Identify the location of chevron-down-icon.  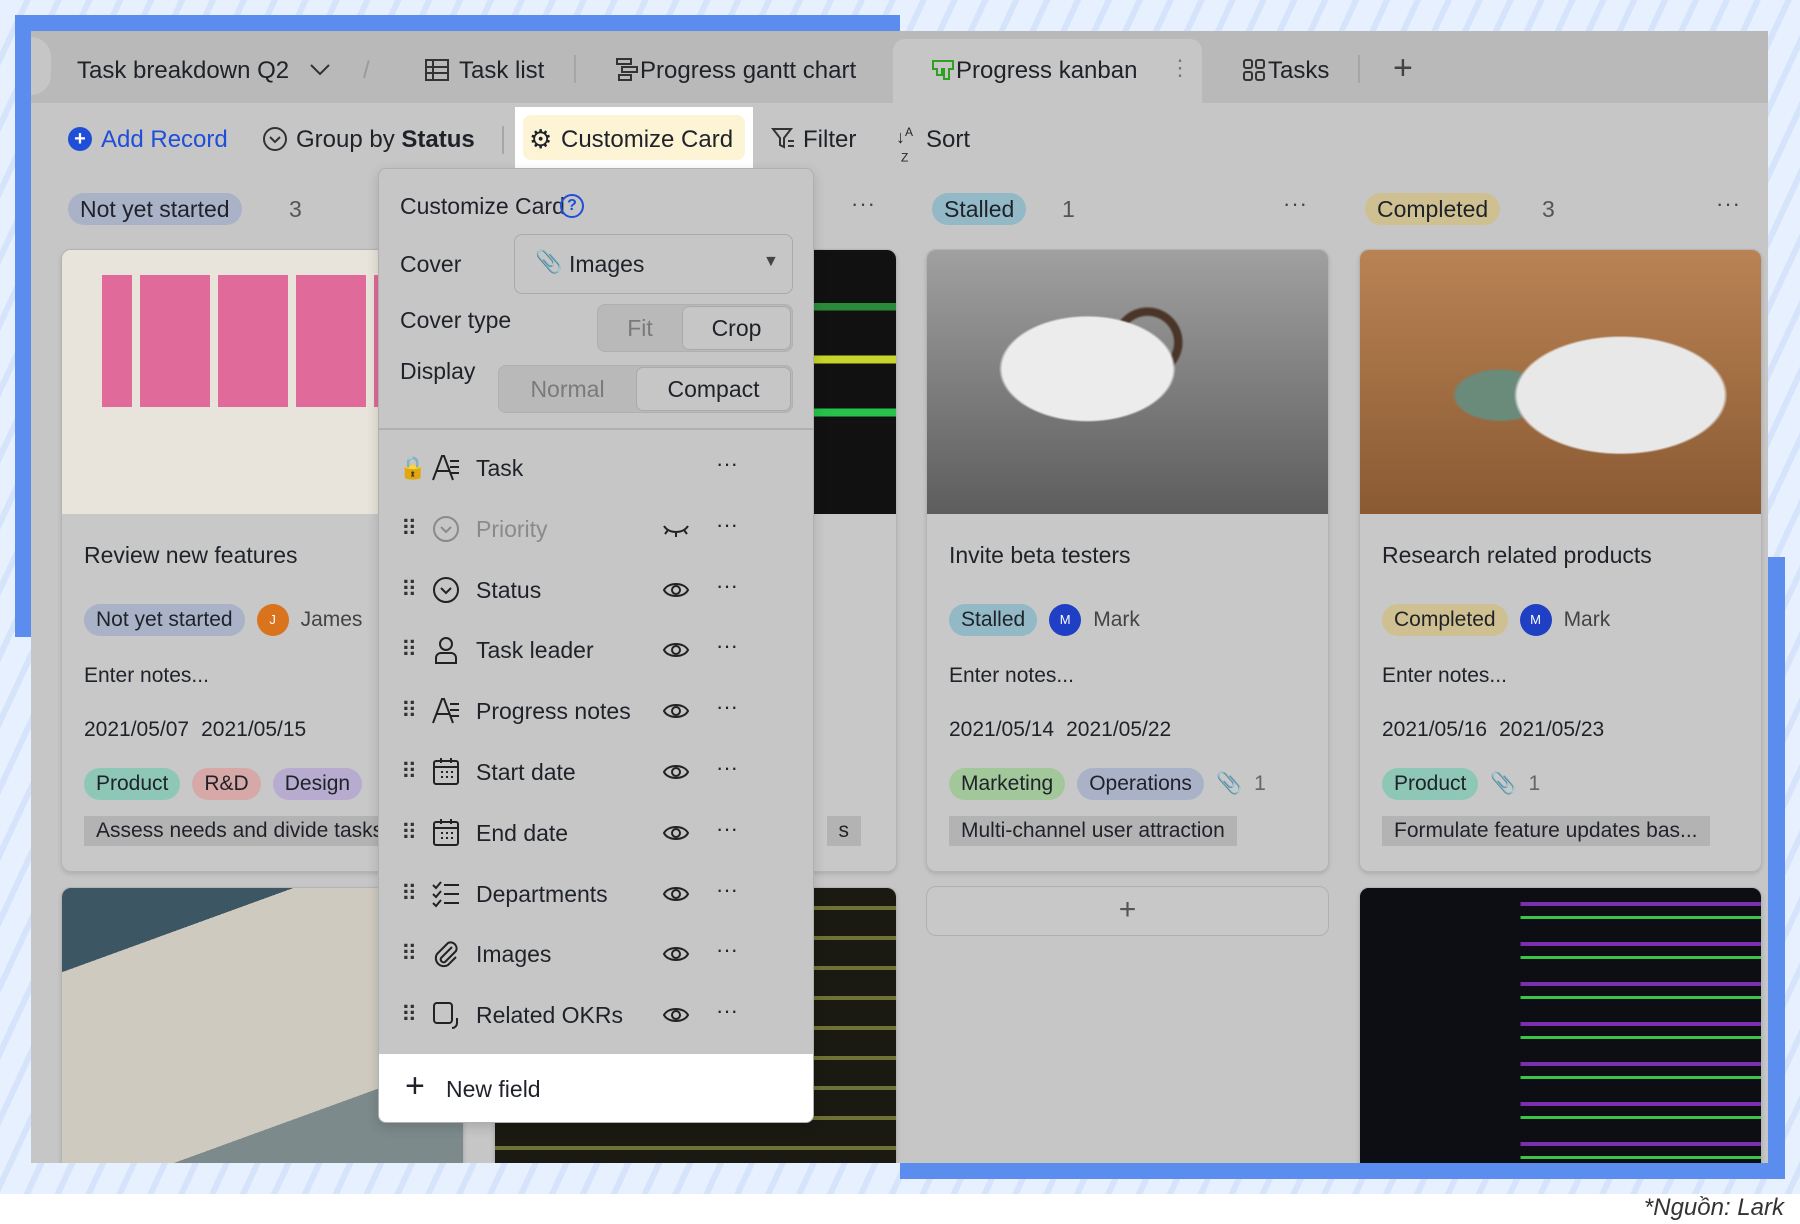
(320, 70).